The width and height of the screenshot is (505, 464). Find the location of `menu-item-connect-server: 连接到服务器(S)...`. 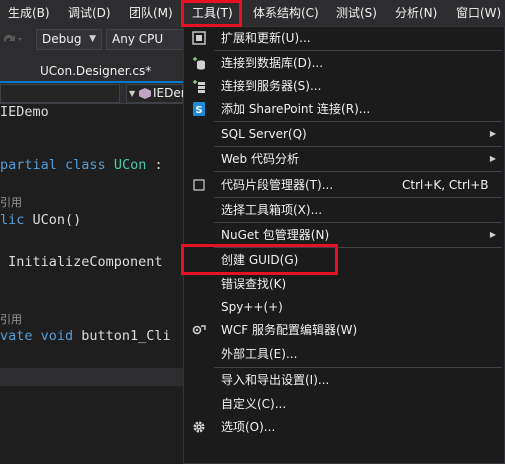

menu-item-connect-server: 连接到服务器(S)... is located at coordinates (344, 86).